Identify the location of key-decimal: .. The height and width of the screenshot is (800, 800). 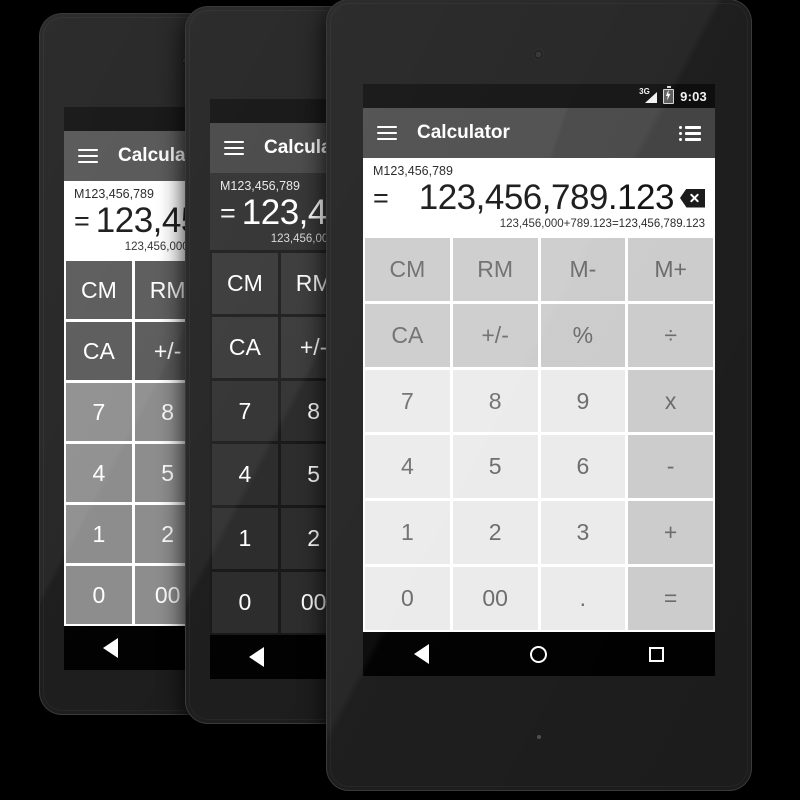
(583, 598).